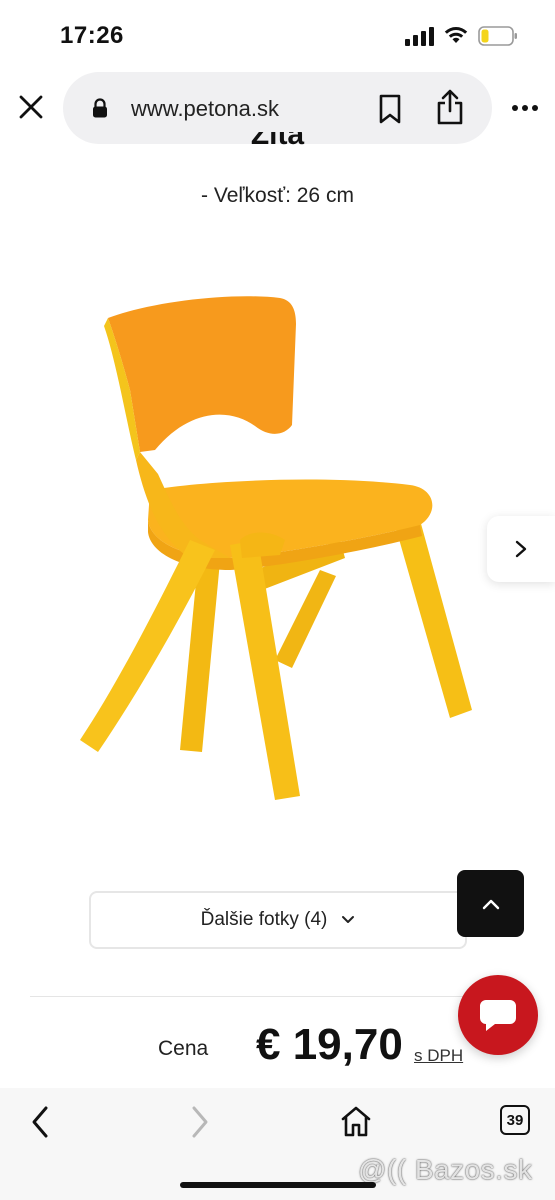  I want to click on chat-bubble-icon, so click(498, 1015).